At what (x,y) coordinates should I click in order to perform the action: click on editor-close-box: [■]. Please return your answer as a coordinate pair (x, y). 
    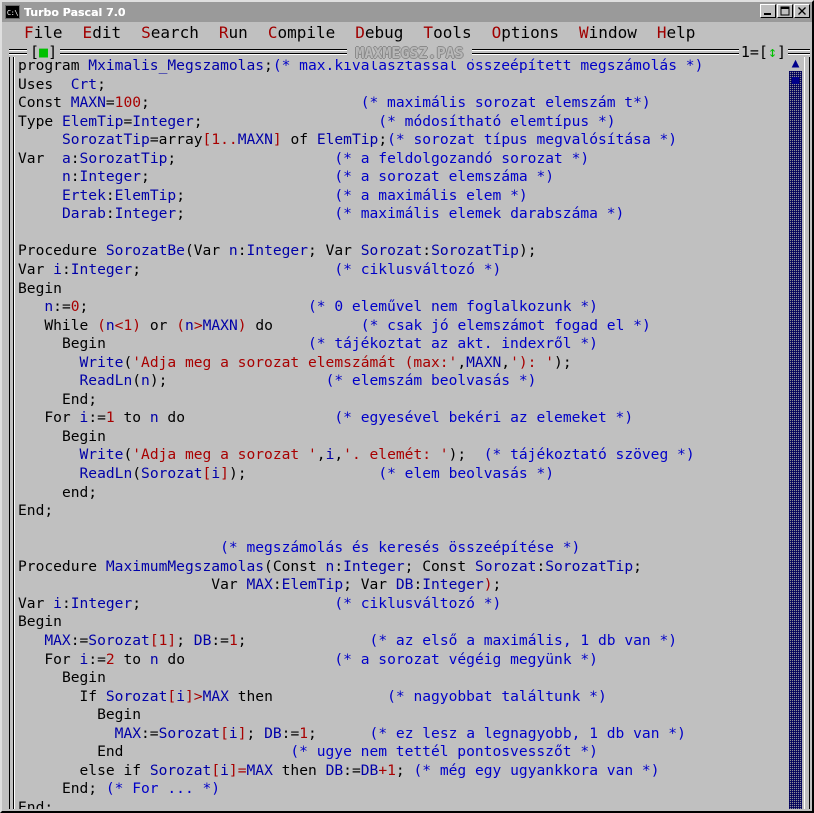
    Looking at the image, I should click on (44, 52).